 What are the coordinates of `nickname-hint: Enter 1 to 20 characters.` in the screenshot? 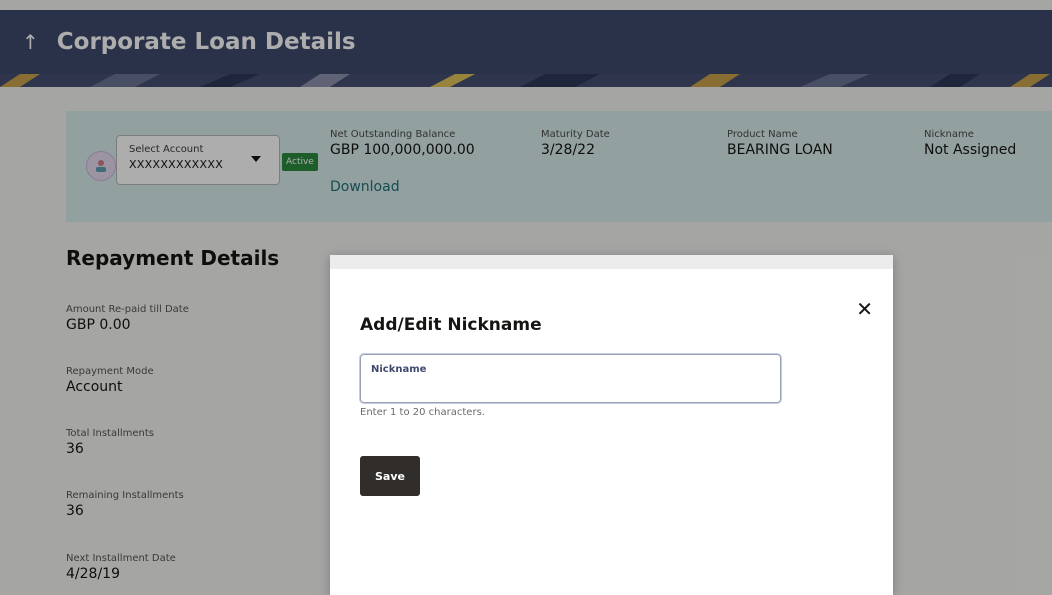 It's located at (422, 412).